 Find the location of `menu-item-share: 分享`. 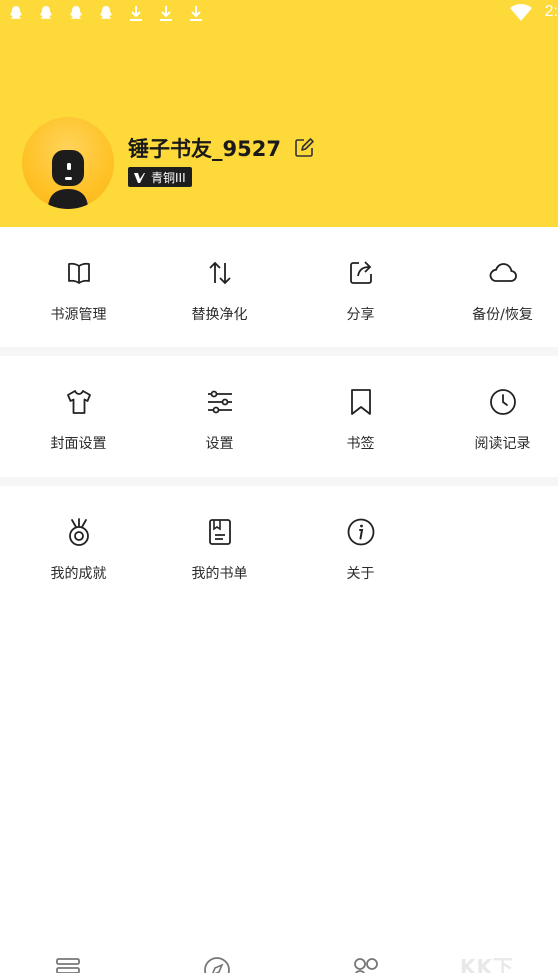

menu-item-share: 分享 is located at coordinates (360, 287).